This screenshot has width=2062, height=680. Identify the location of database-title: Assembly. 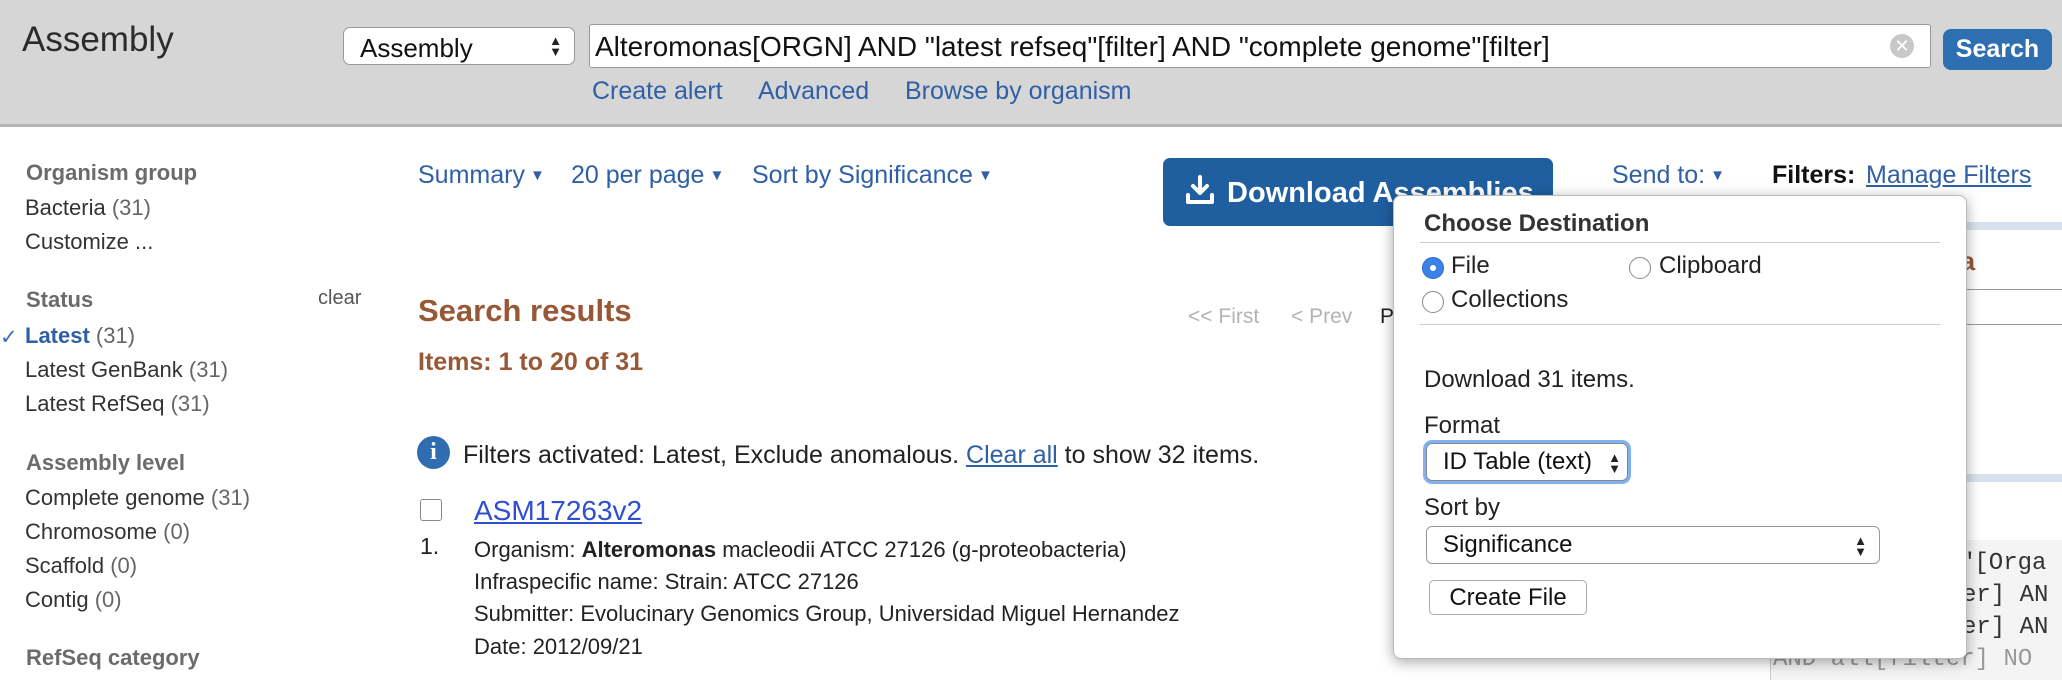
(98, 39).